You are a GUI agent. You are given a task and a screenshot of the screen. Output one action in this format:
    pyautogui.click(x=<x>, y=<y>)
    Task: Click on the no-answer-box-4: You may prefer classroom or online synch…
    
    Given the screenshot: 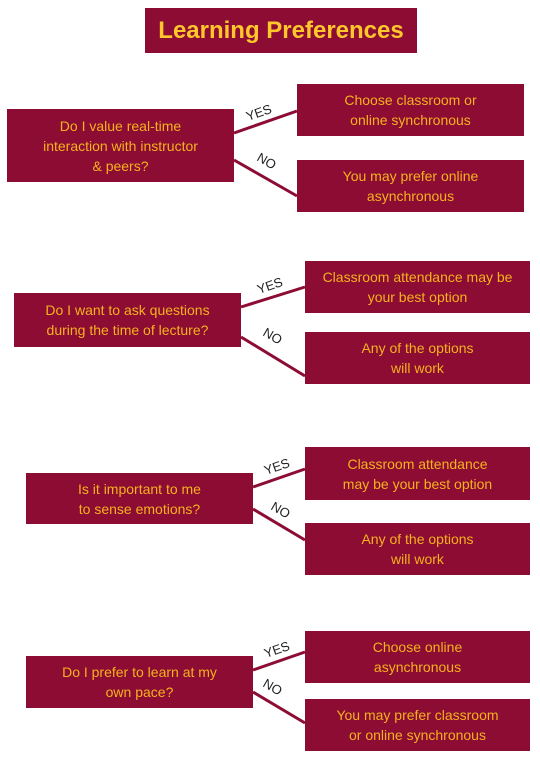 What is the action you would take?
    pyautogui.click(x=417, y=725)
    